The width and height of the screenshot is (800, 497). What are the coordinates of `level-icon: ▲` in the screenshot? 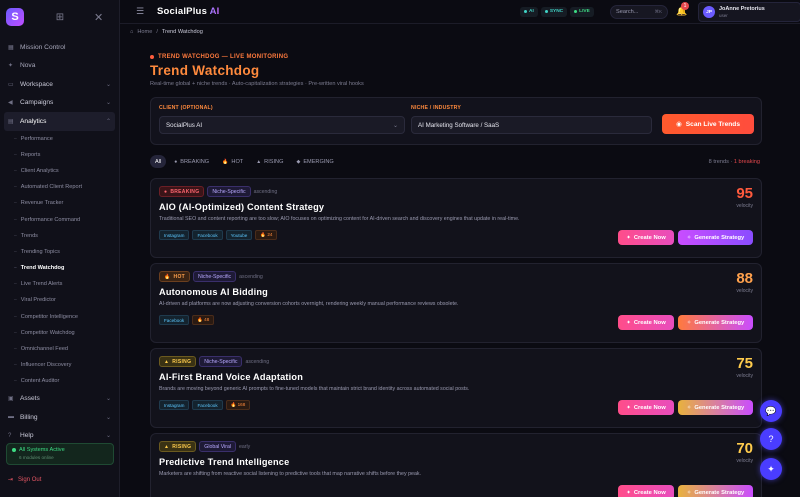 It's located at (167, 361).